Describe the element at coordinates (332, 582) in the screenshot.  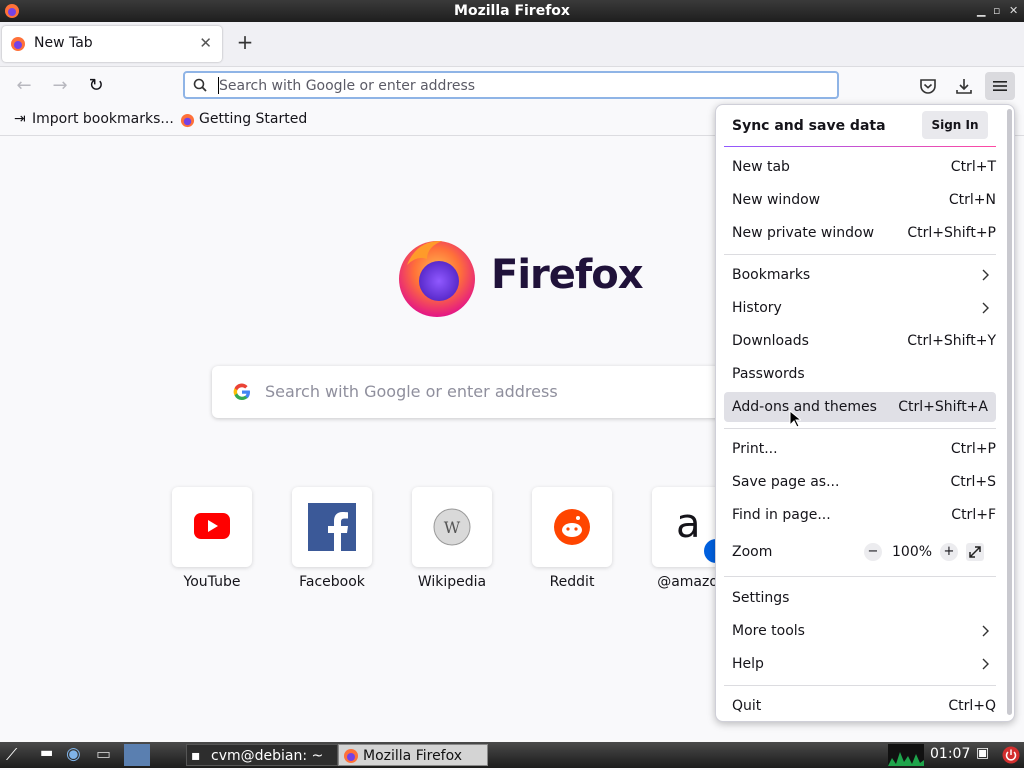
I see `top-site-label: Facebook` at that location.